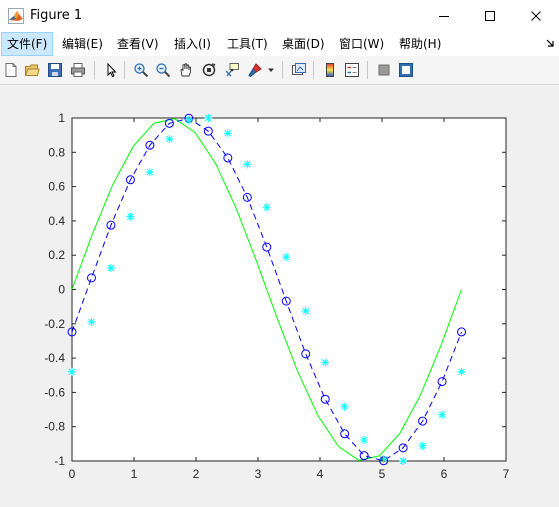 This screenshot has height=507, width=559. Describe the element at coordinates (82, 44) in the screenshot. I see `menu-edit: 编辑(E)` at that location.